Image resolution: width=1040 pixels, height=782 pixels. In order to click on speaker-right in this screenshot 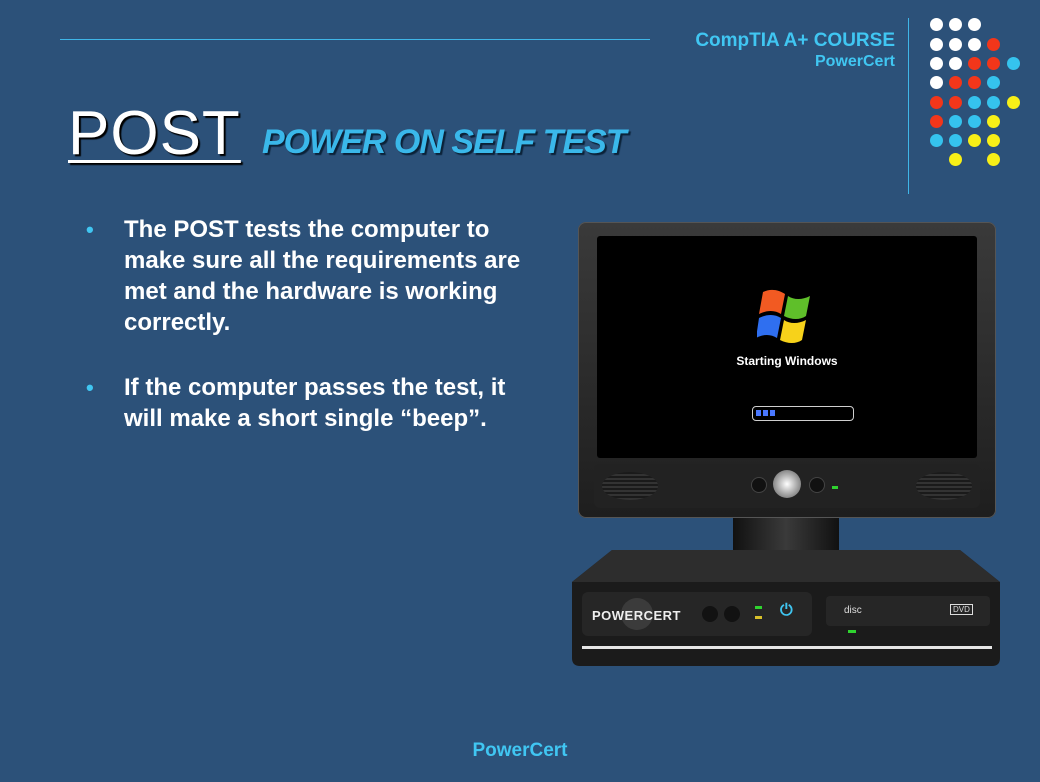, I will do `click(944, 486)`.